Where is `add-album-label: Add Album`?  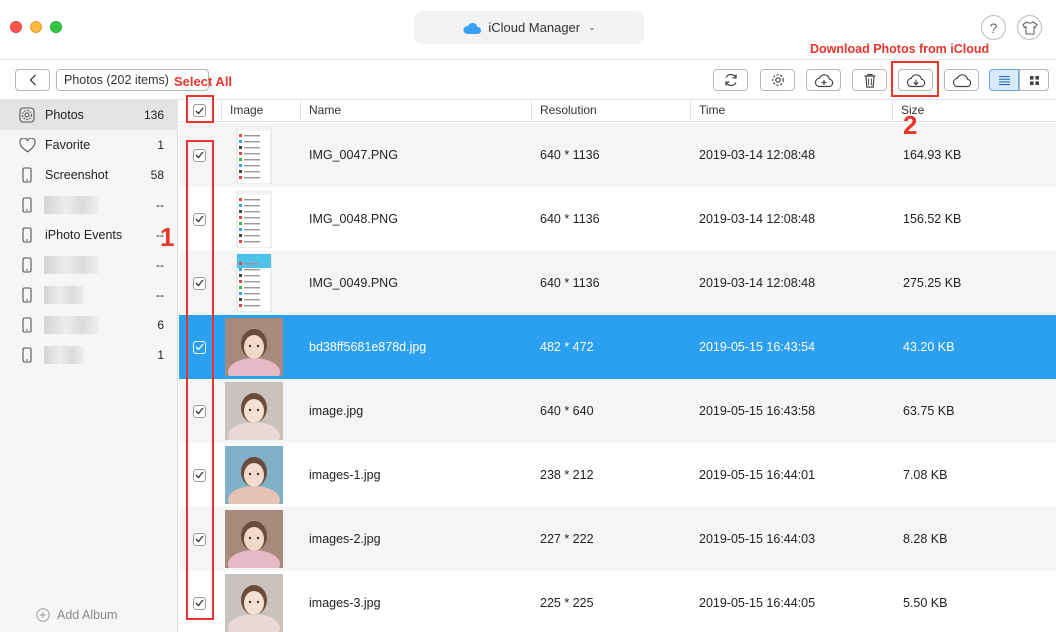 add-album-label: Add Album is located at coordinates (87, 615).